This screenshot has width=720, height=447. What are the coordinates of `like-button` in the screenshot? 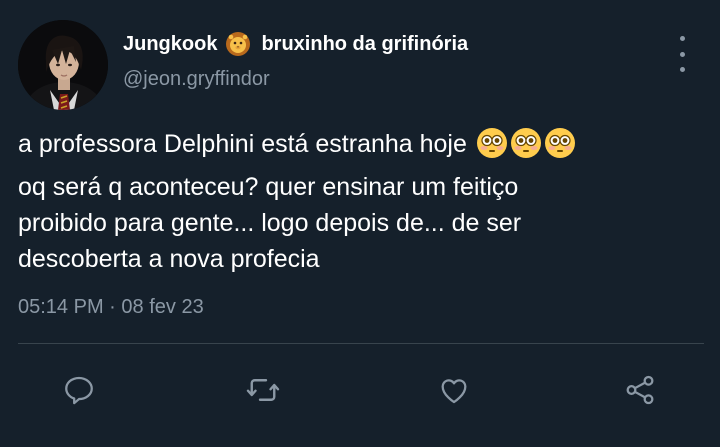 It's located at (454, 390).